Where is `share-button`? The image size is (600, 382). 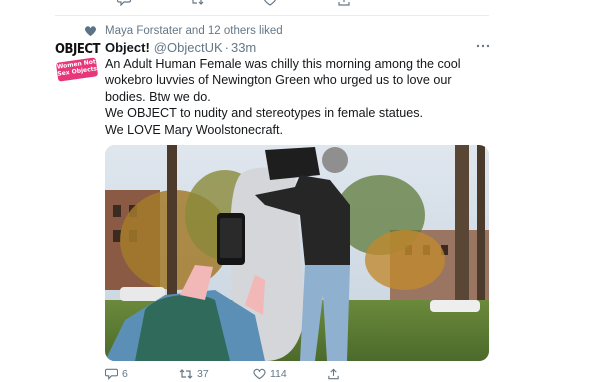 share-button is located at coordinates (333, 374).